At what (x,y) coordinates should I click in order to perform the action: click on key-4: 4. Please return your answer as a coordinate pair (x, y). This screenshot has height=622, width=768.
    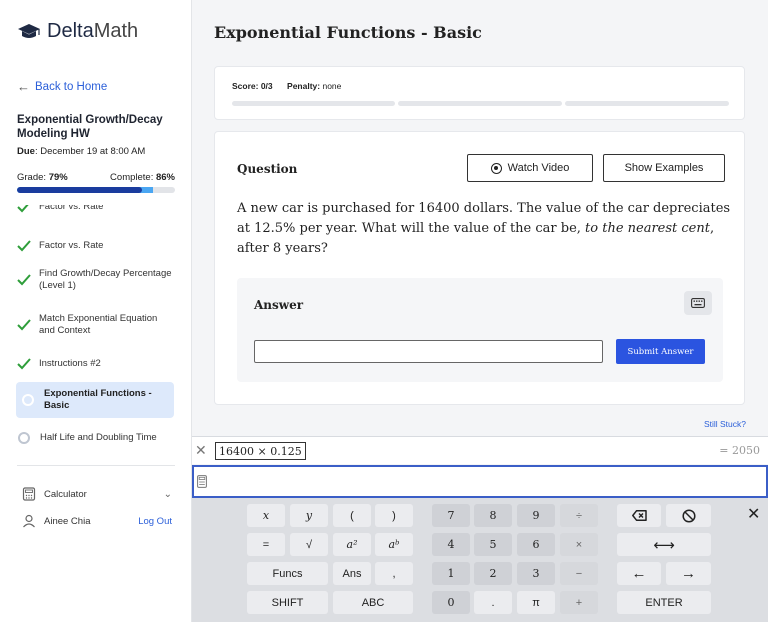
    Looking at the image, I should click on (451, 544).